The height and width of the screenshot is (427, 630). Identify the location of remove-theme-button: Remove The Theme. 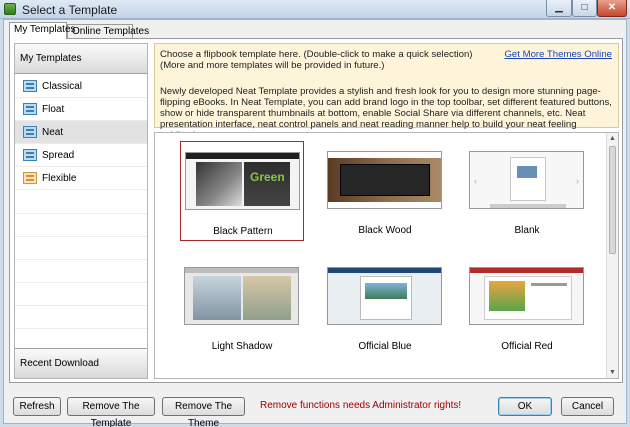
(203, 412).